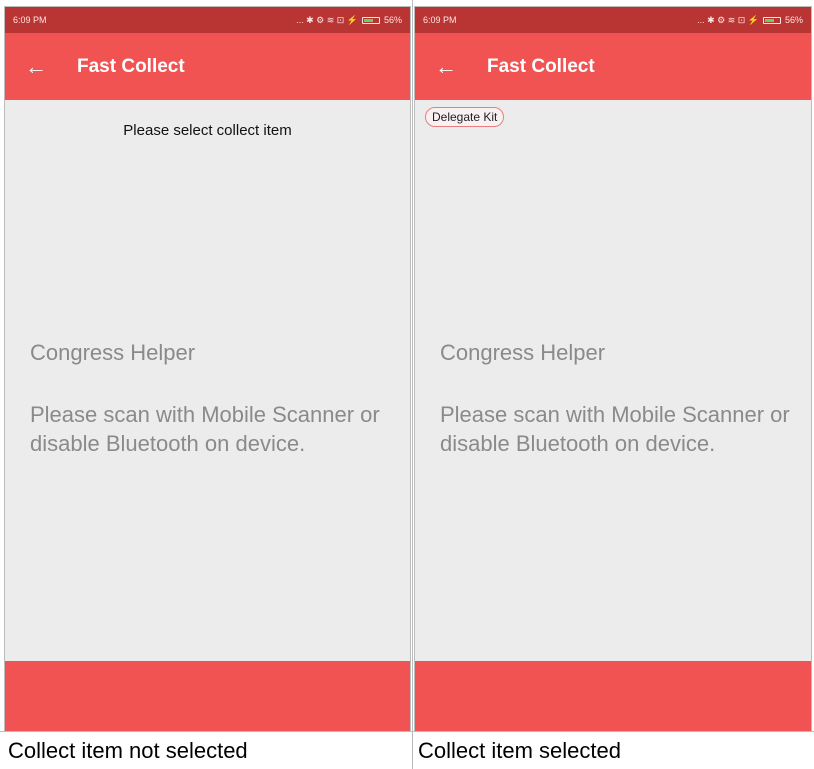 The width and height of the screenshot is (814, 769). I want to click on select-item-prompt: Please select collect item, so click(207, 130).